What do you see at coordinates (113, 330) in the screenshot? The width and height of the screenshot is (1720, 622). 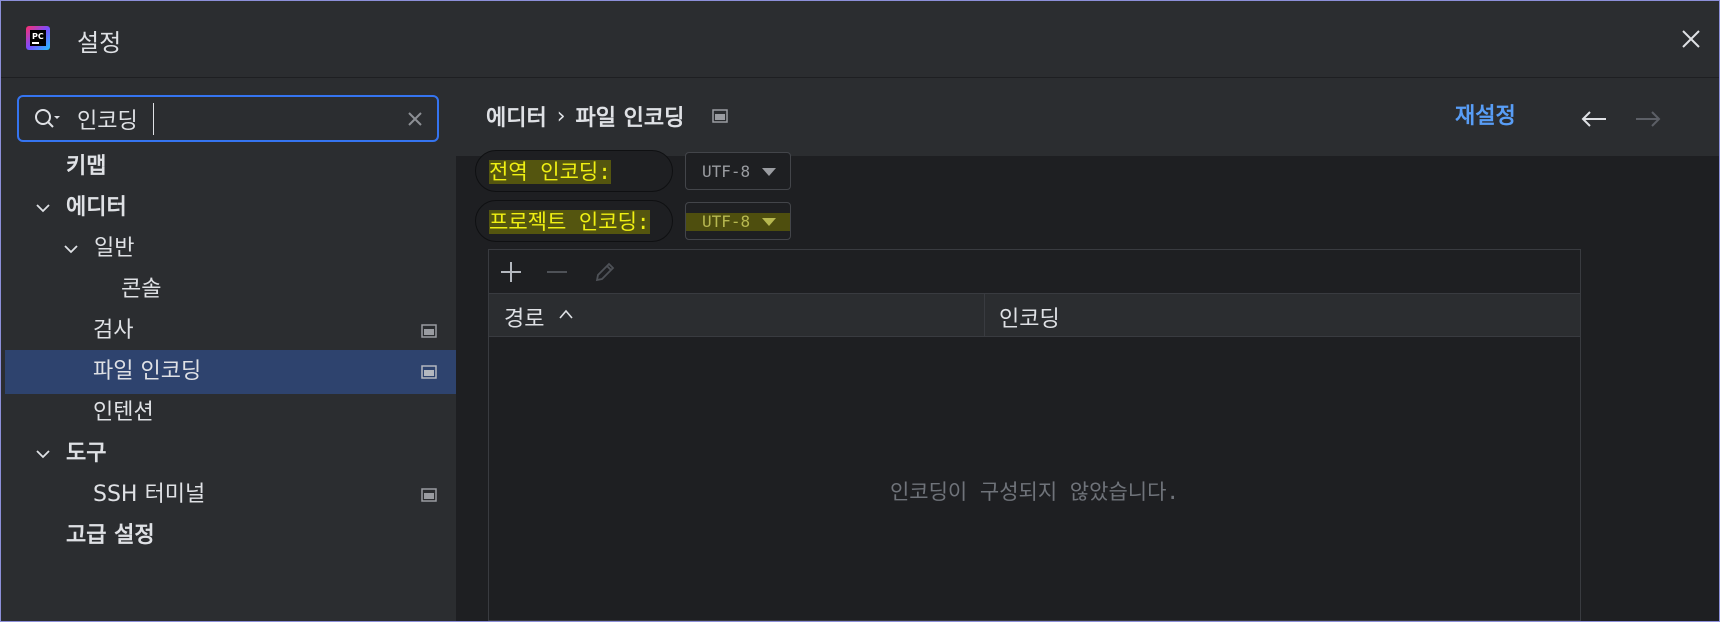 I see `sidebar-item-label: 검사` at bounding box center [113, 330].